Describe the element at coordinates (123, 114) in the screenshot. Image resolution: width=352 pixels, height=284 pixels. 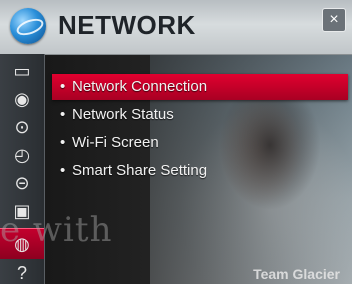
I see `menu-item-label: Network Status` at that location.